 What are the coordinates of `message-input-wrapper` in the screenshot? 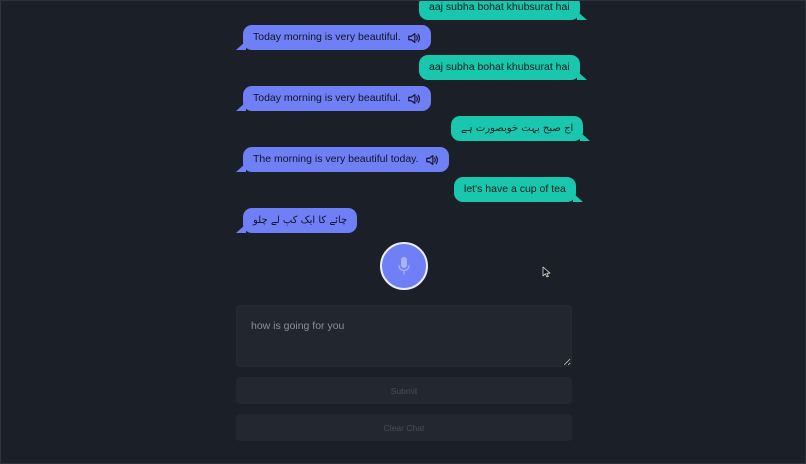 It's located at (404, 336).